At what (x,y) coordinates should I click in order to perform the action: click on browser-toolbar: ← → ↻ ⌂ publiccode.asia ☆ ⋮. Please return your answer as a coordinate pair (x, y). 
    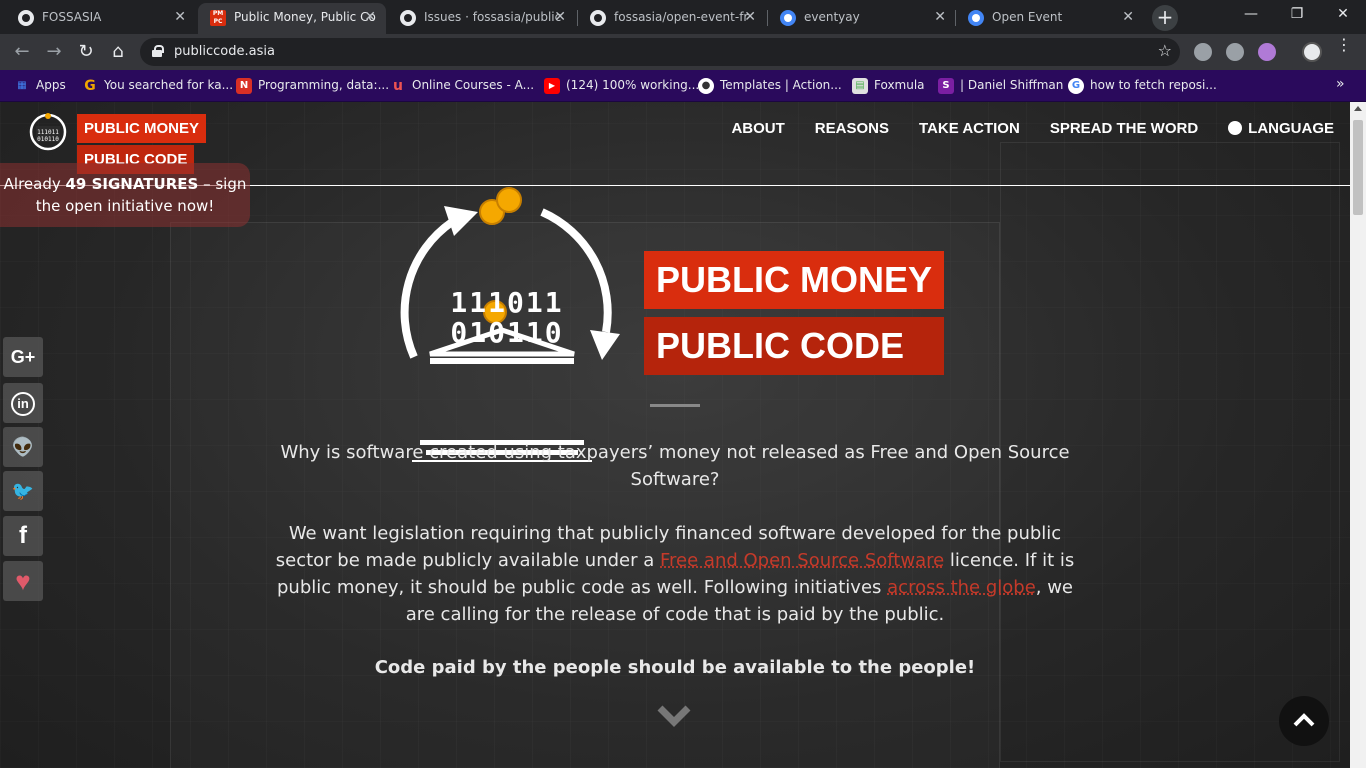
    Looking at the image, I should click on (683, 52).